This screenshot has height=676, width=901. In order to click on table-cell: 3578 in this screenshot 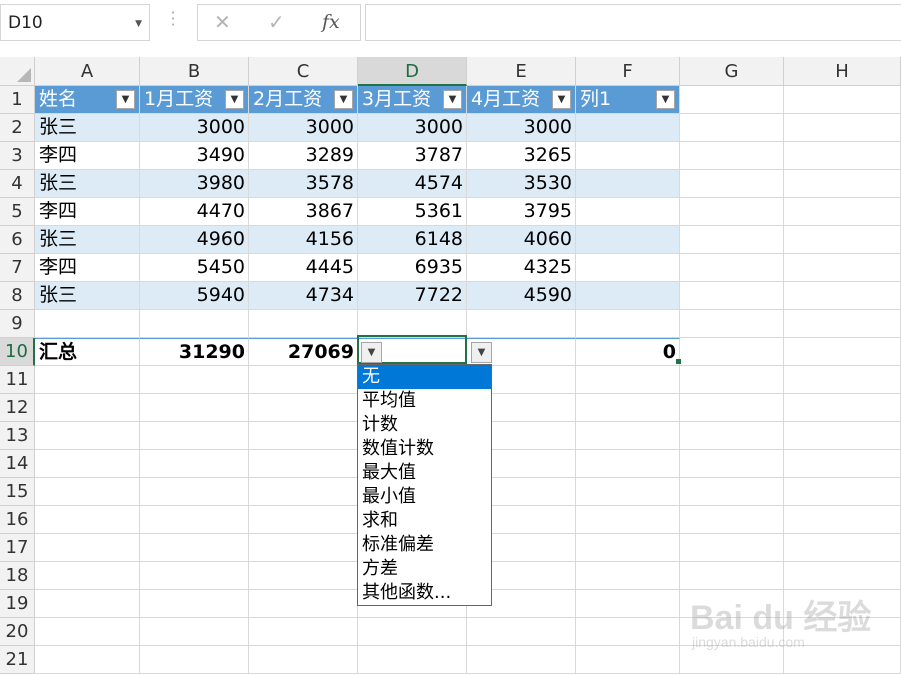, I will do `click(303, 184)`.